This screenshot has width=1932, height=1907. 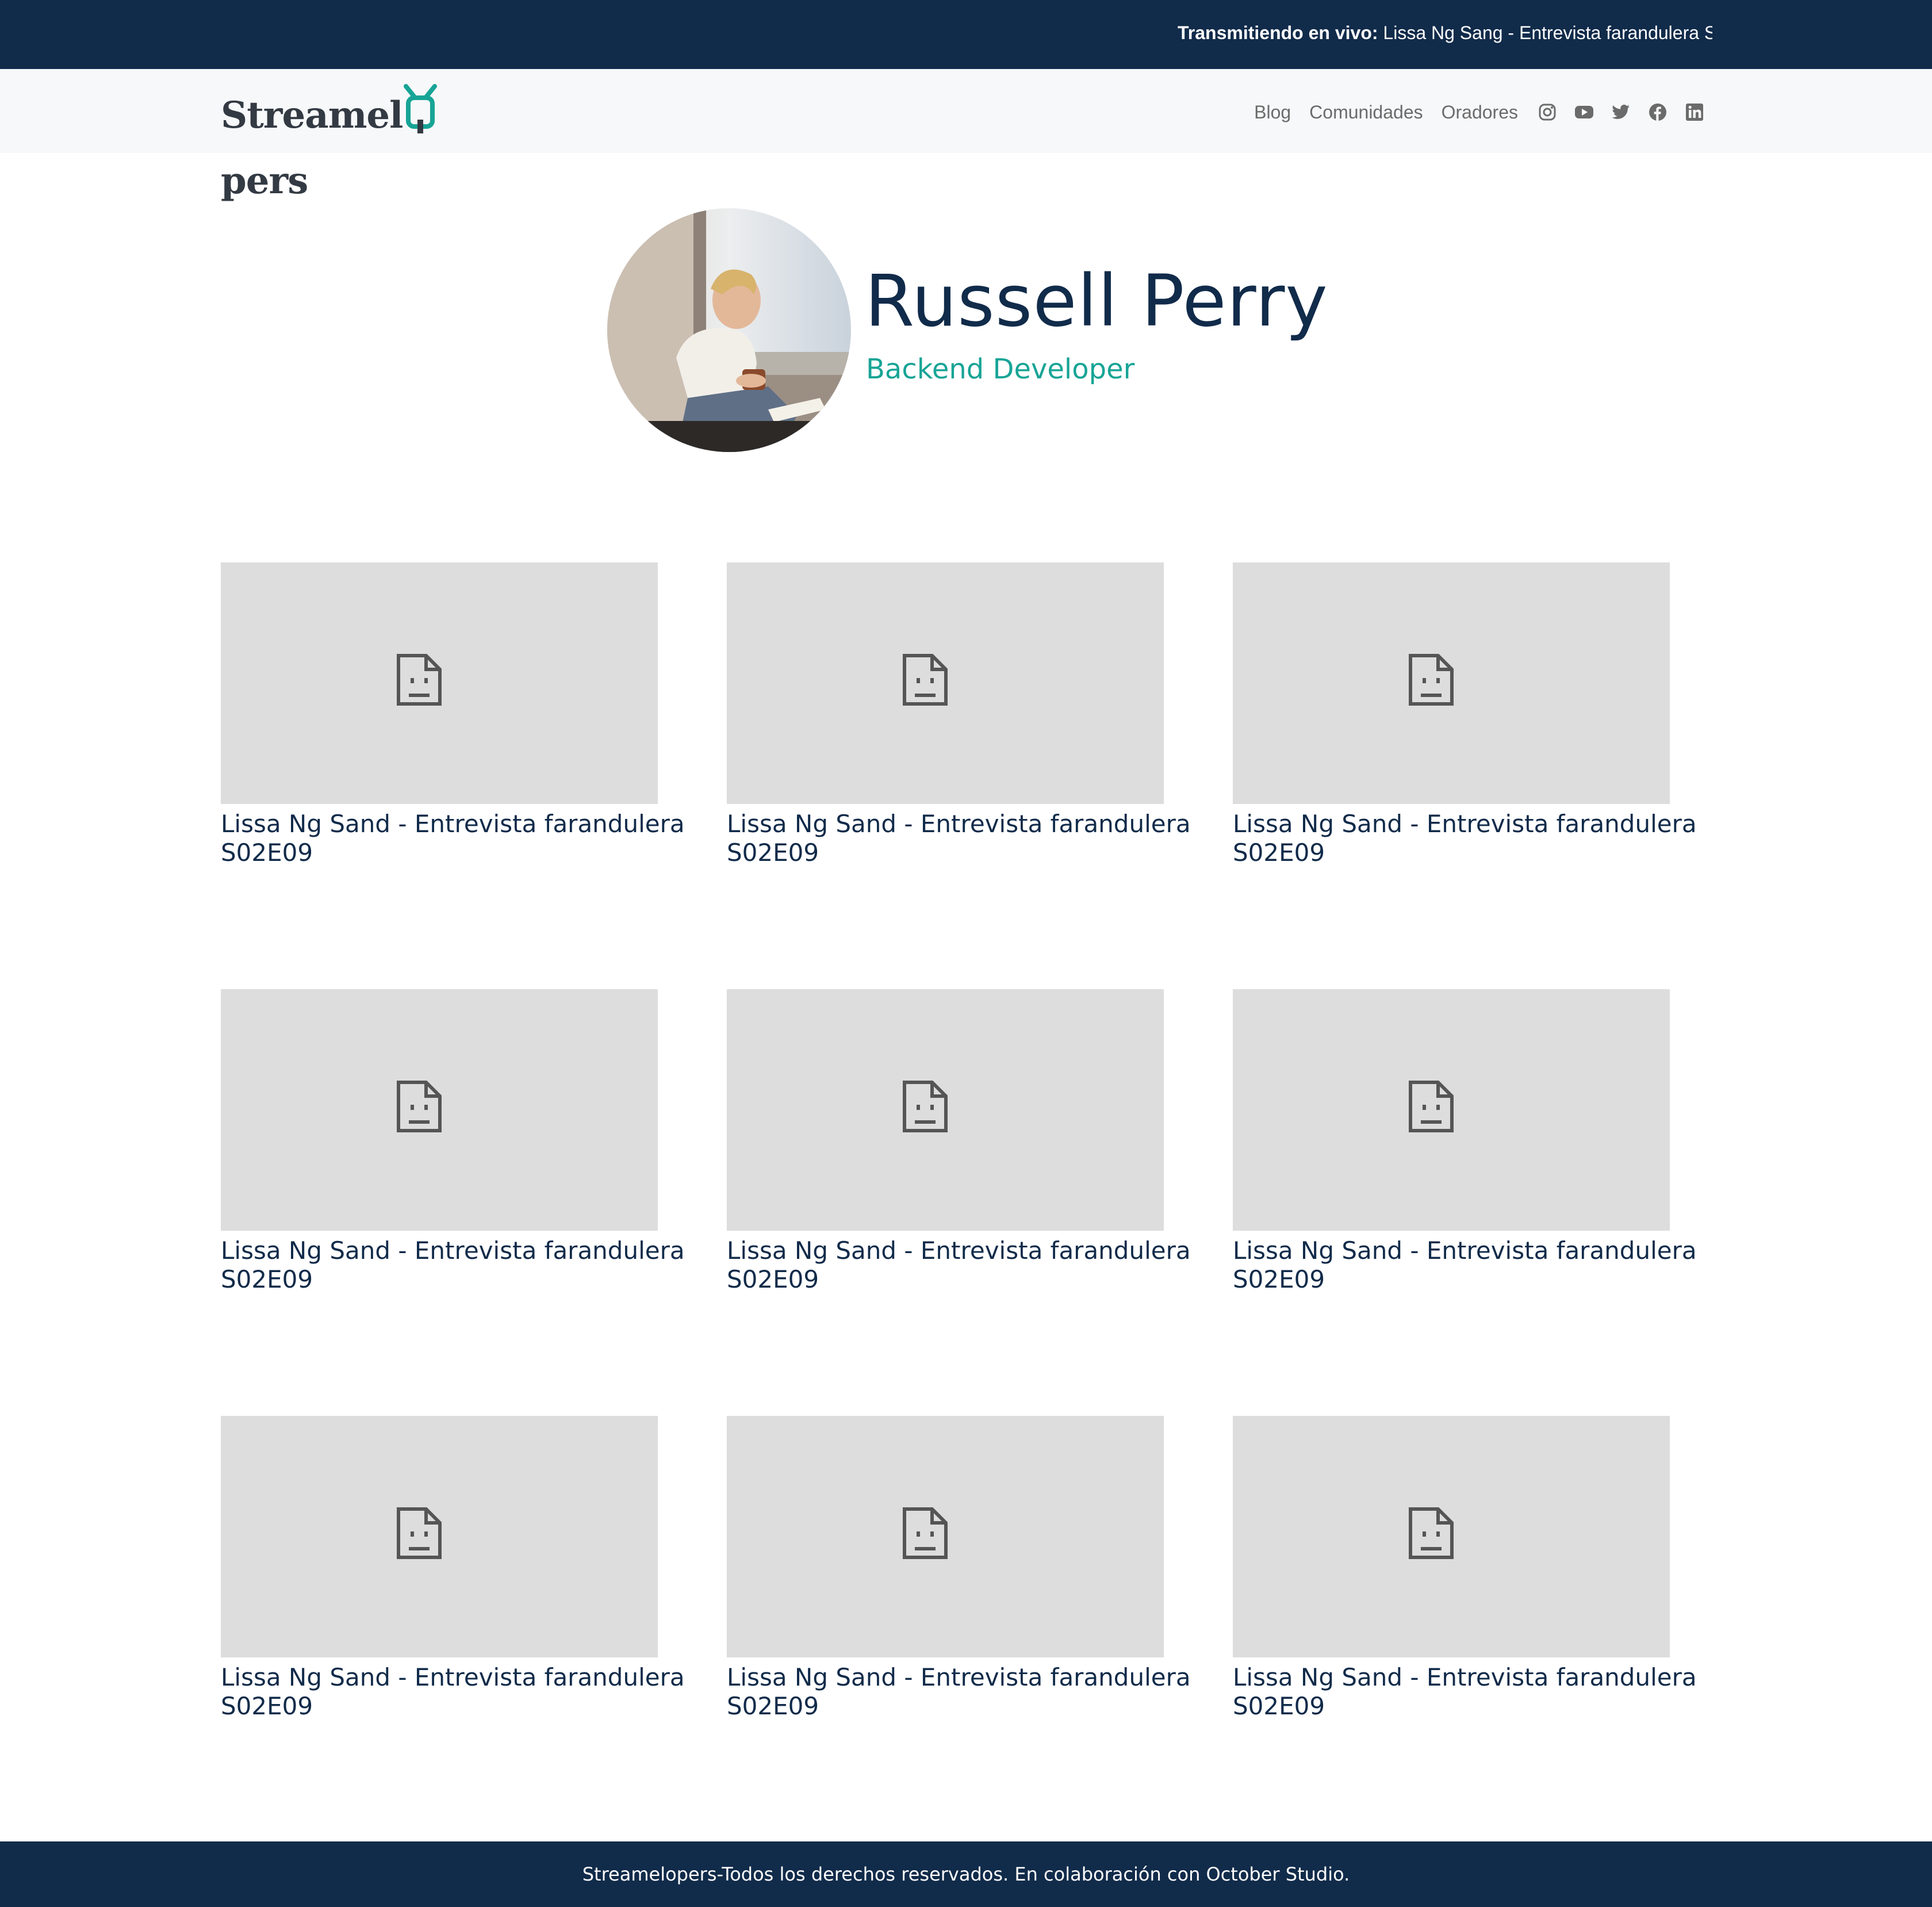 I want to click on brand-name-part2: pers, so click(x=264, y=180).